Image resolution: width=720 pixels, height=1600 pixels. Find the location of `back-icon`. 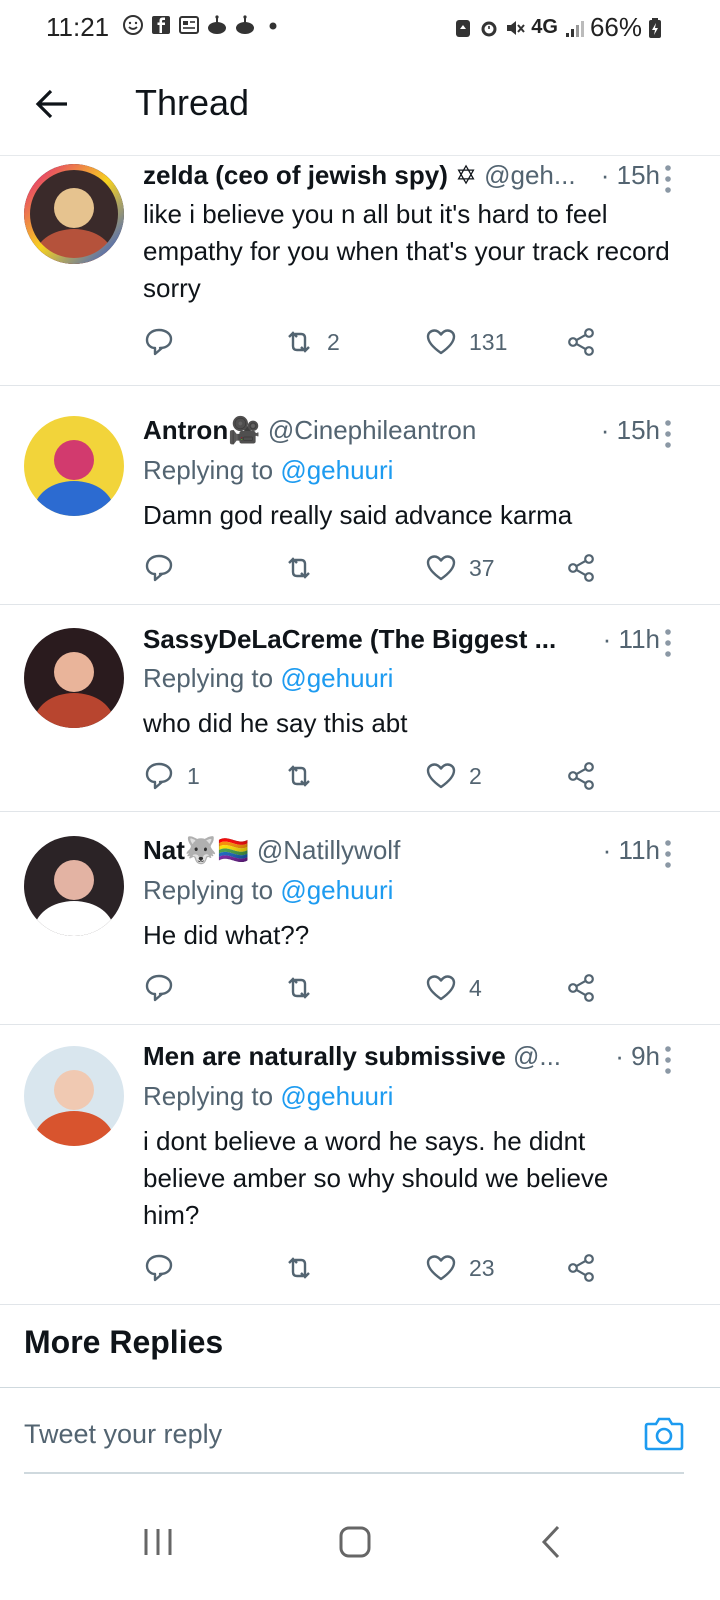

back-icon is located at coordinates (552, 1542).